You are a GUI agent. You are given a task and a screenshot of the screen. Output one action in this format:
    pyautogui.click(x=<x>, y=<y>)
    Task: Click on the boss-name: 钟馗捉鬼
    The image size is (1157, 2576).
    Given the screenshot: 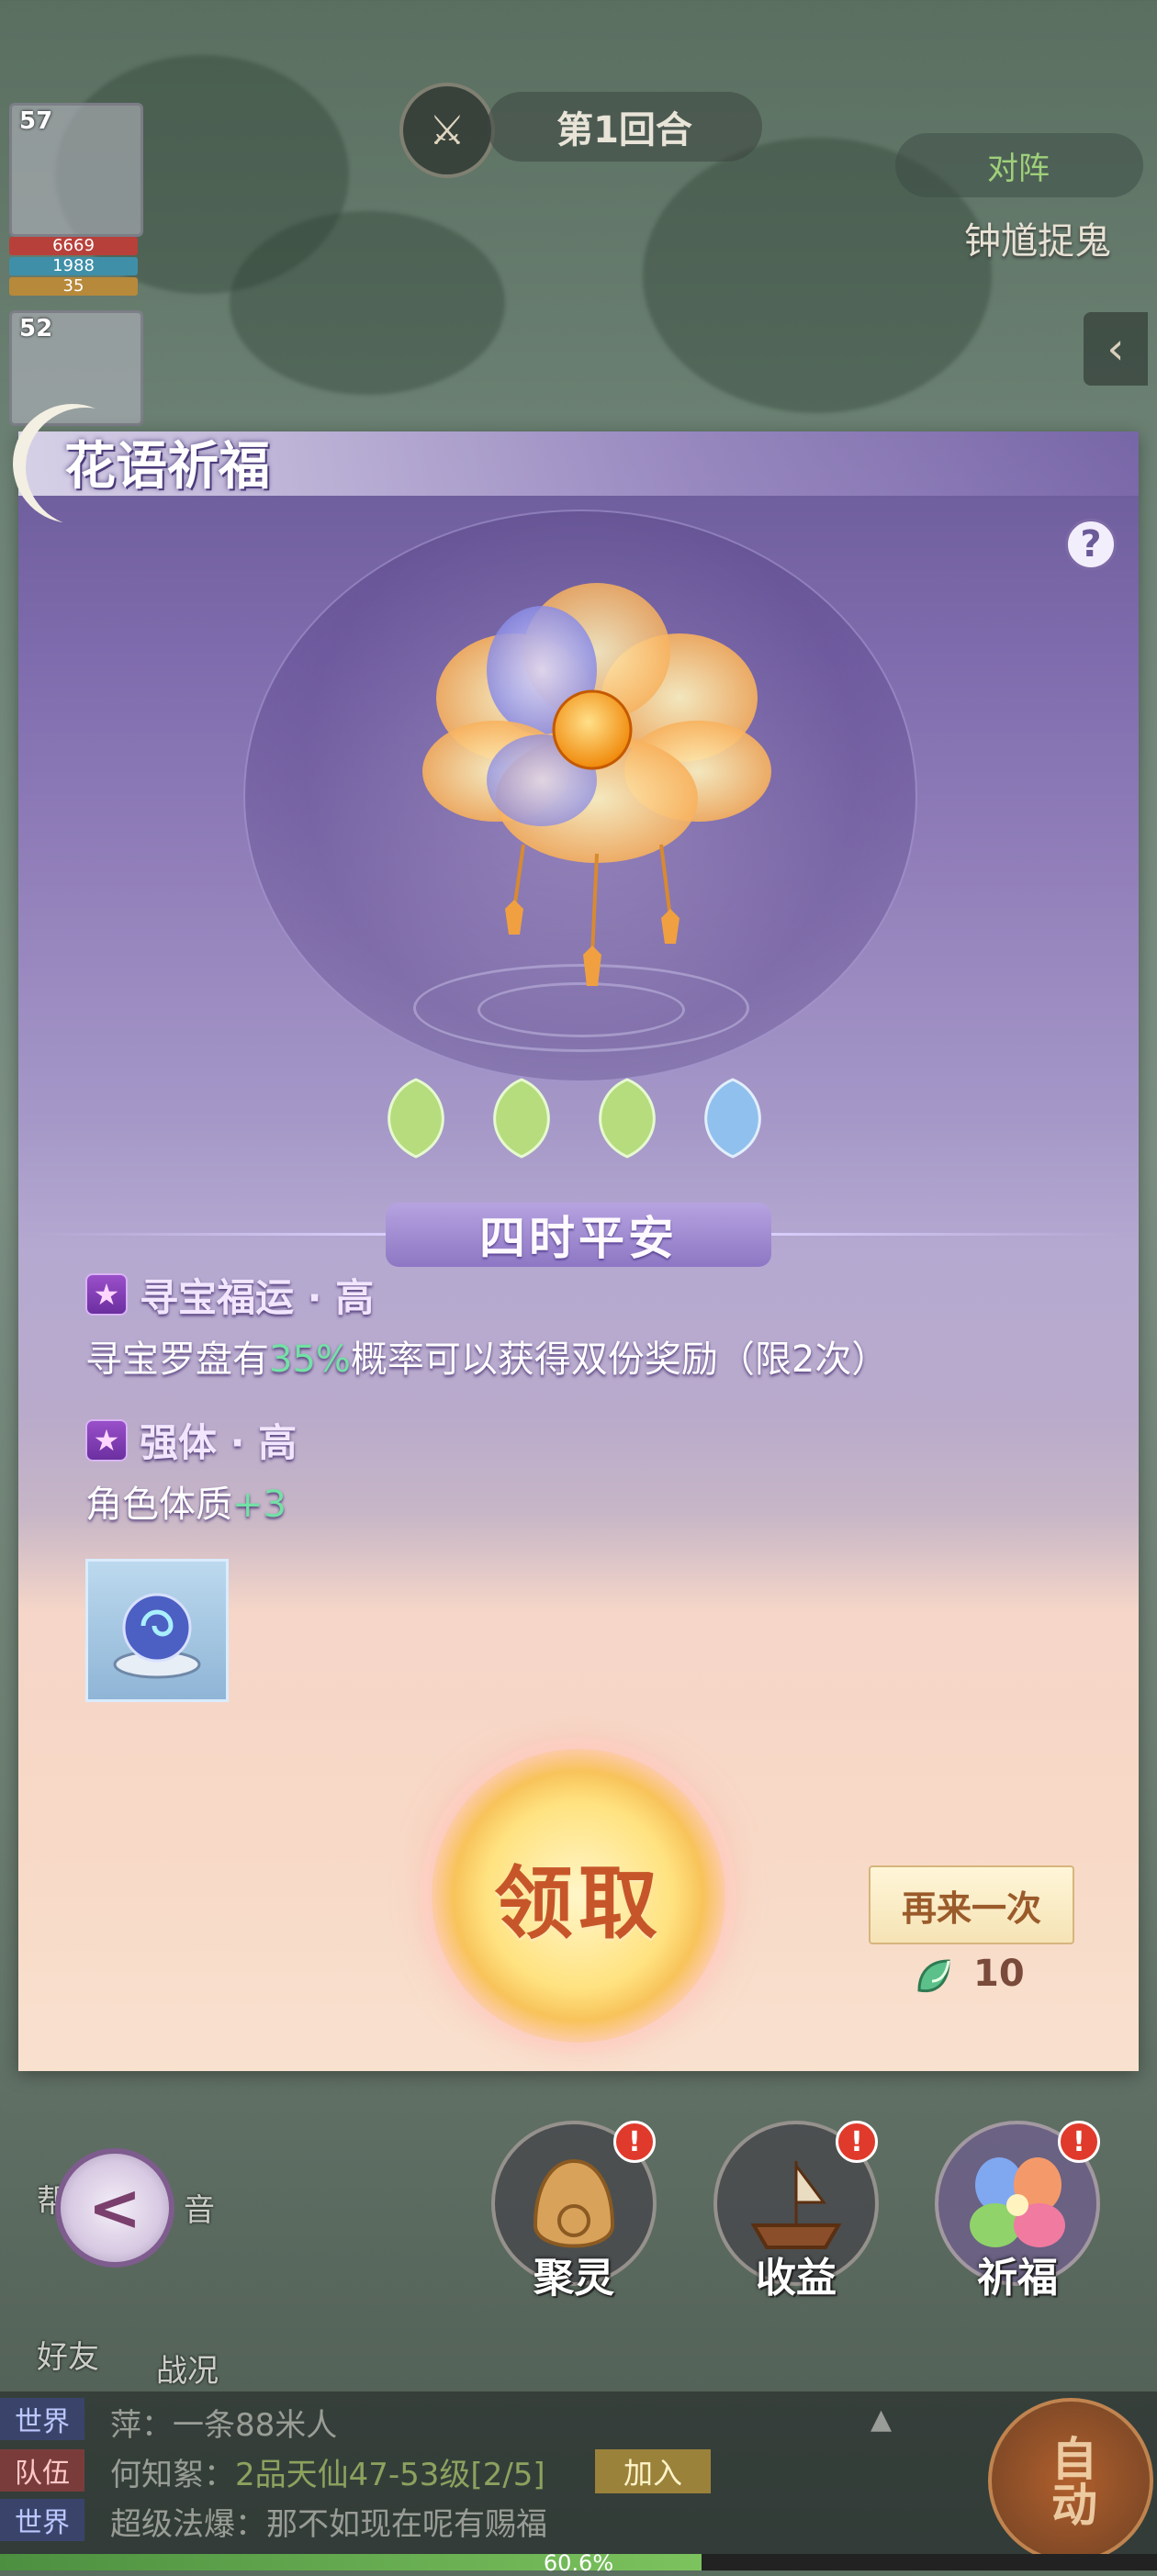 What is the action you would take?
    pyautogui.click(x=1037, y=241)
    